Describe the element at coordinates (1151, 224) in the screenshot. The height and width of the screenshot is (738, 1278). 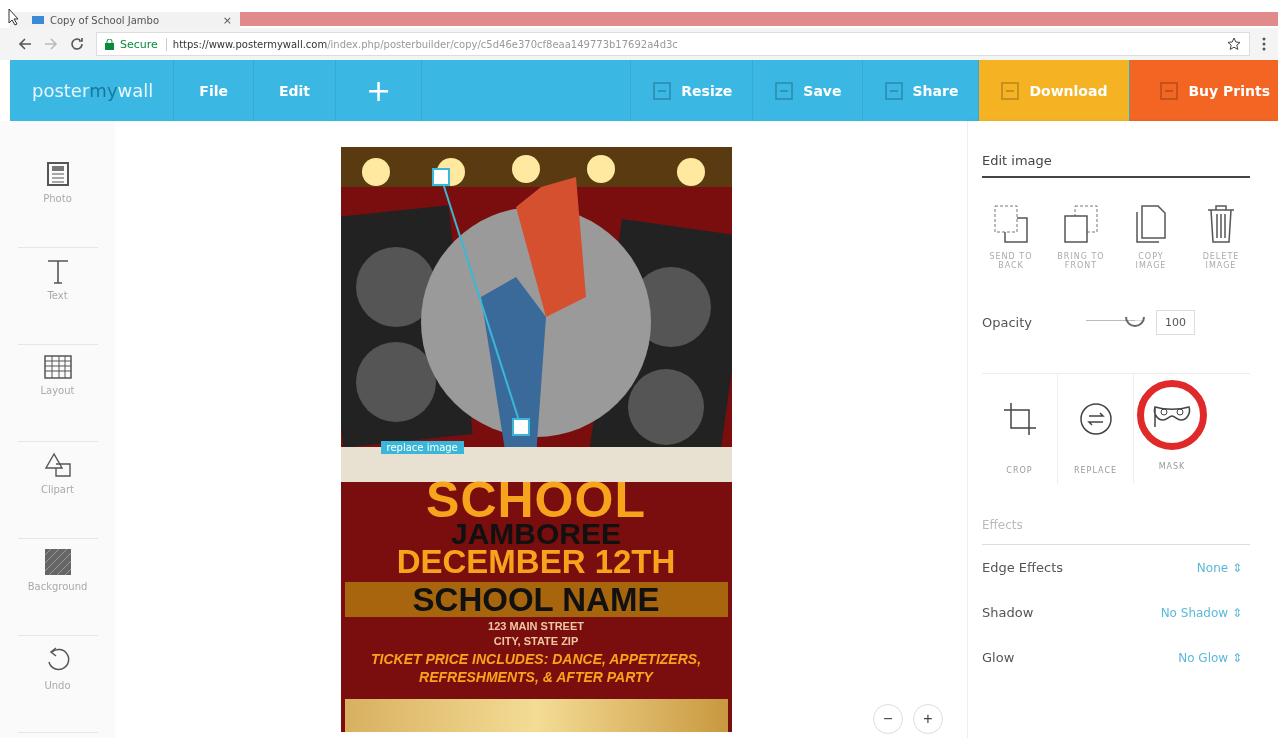
I see `copy-icon` at that location.